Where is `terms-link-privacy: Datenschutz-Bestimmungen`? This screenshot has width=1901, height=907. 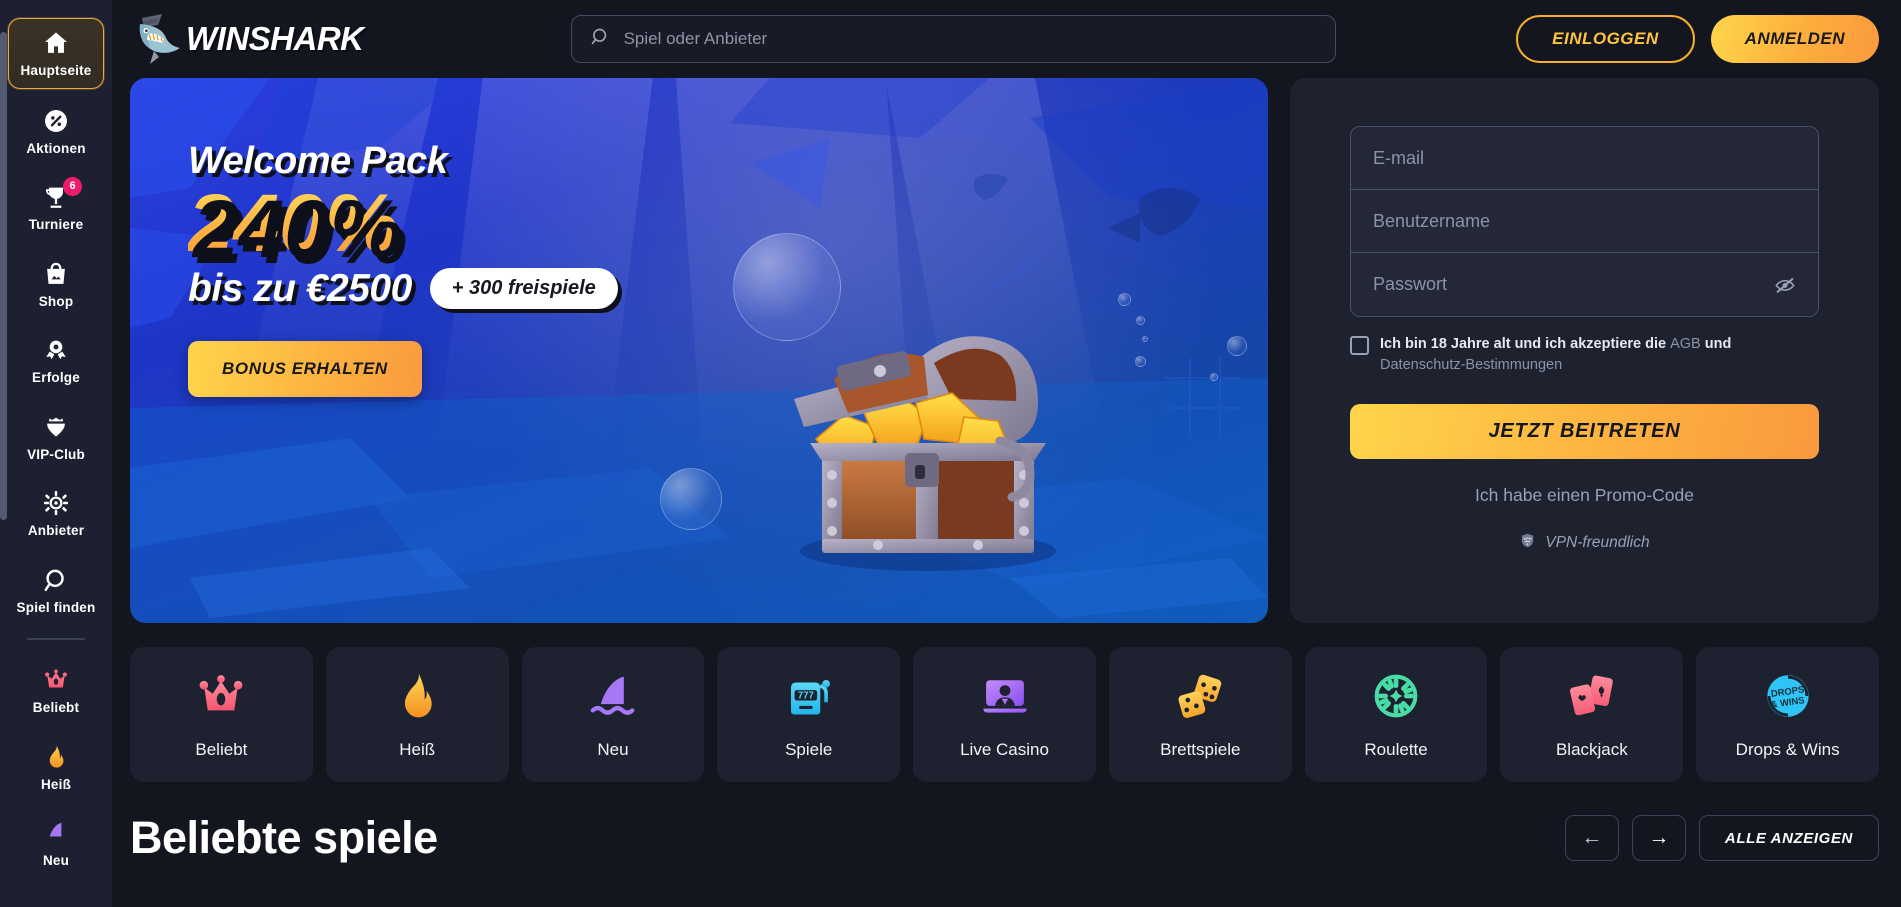
terms-link-privacy: Datenschutz-Bestimmungen is located at coordinates (1471, 365).